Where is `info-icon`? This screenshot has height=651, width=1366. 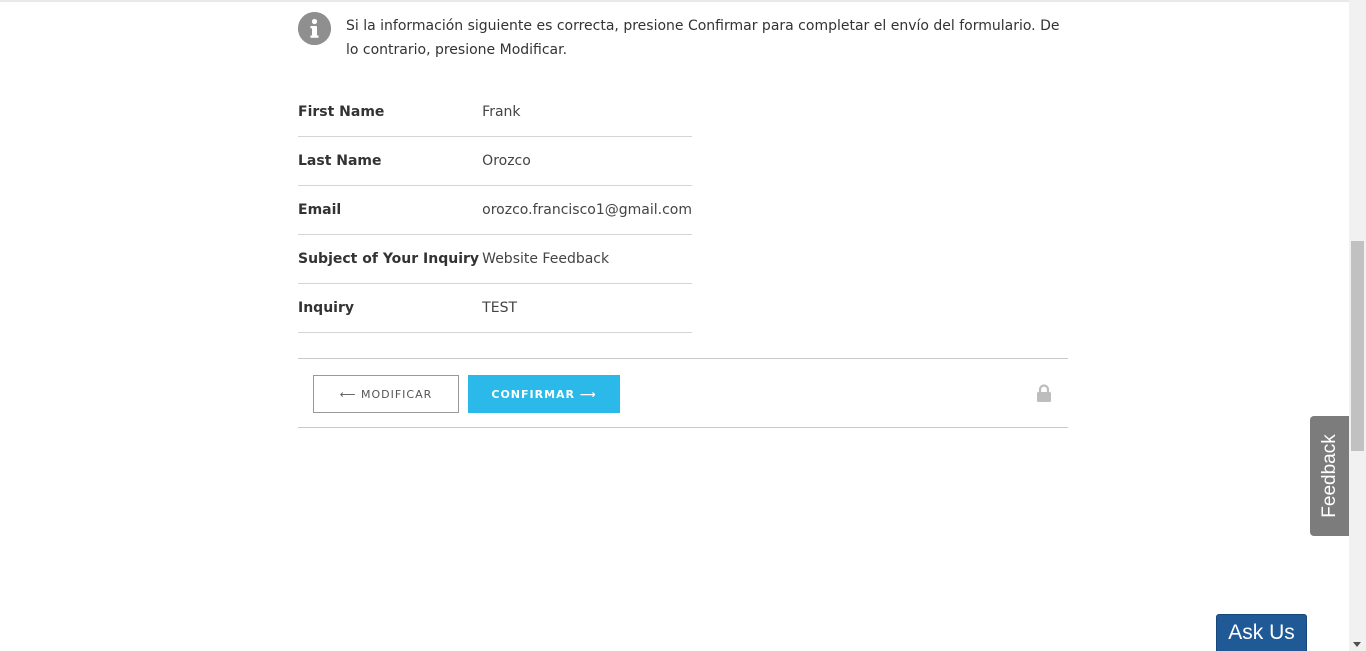 info-icon is located at coordinates (314, 28).